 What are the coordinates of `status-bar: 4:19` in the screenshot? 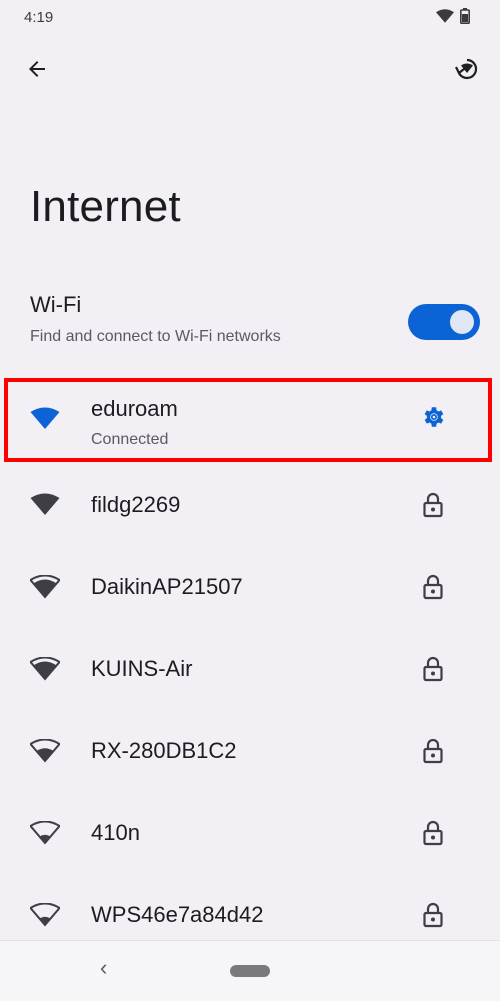 It's located at (250, 18).